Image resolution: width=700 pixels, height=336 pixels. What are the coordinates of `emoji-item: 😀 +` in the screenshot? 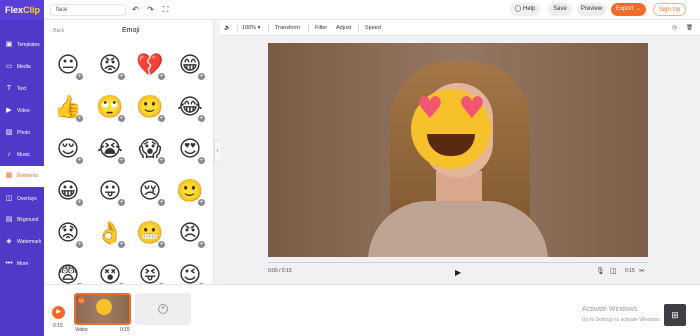 It's located at (68, 192).